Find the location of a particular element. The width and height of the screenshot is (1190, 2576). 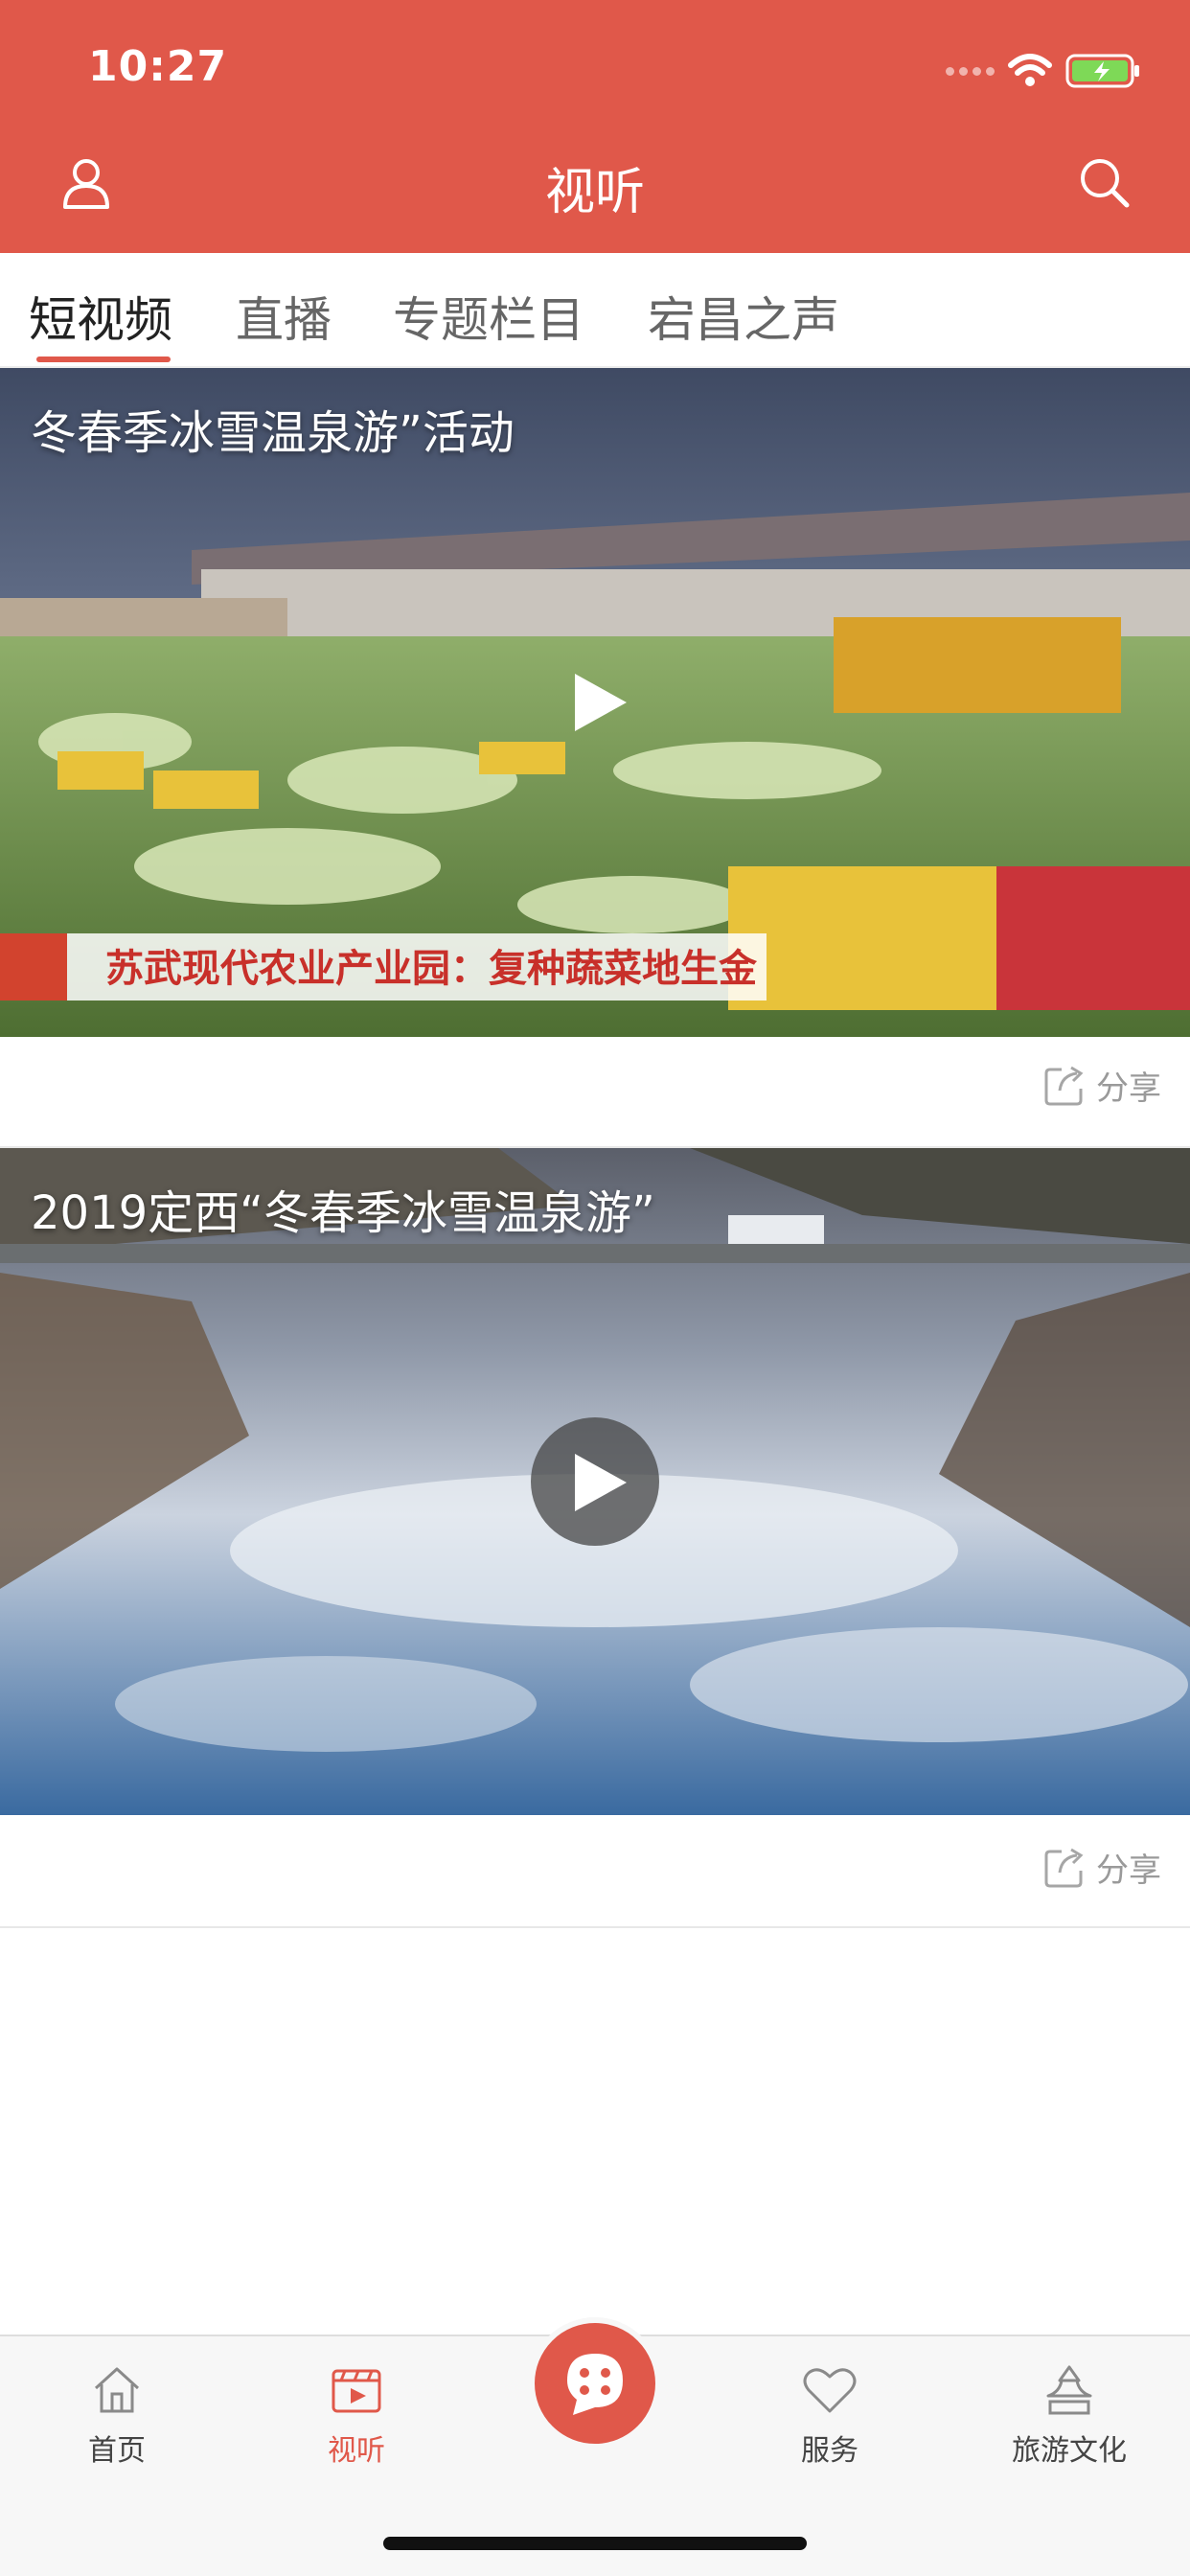

video-banner-text: 苏武现代农业产业园：复种蔬菜地生金 is located at coordinates (432, 969).